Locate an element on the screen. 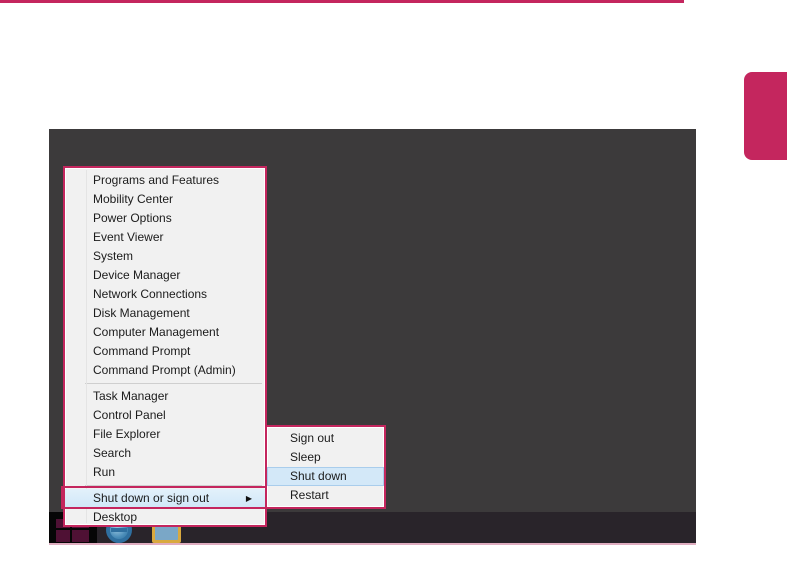 Image resolution: width=787 pixels, height=567 pixels. menu-item-label: Shut down is located at coordinates (318, 476).